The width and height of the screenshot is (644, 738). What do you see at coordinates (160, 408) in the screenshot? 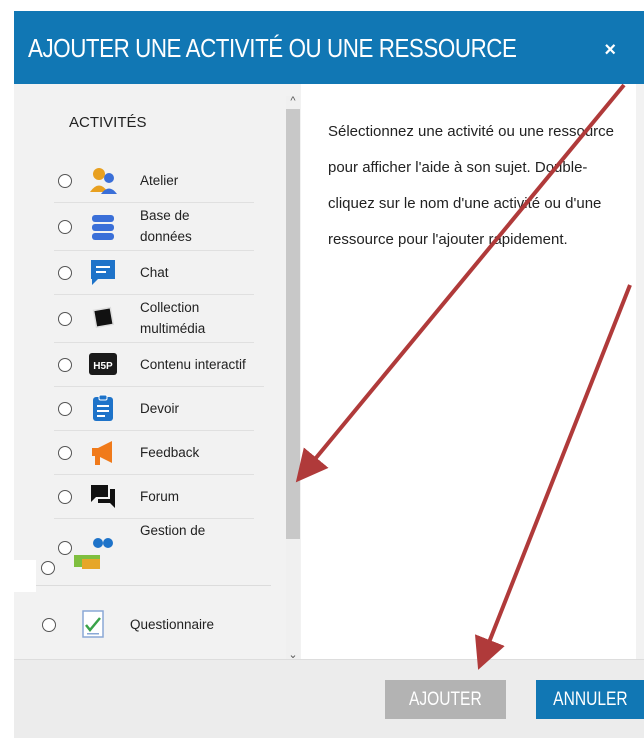
I see `activity-label: Devoir` at bounding box center [160, 408].